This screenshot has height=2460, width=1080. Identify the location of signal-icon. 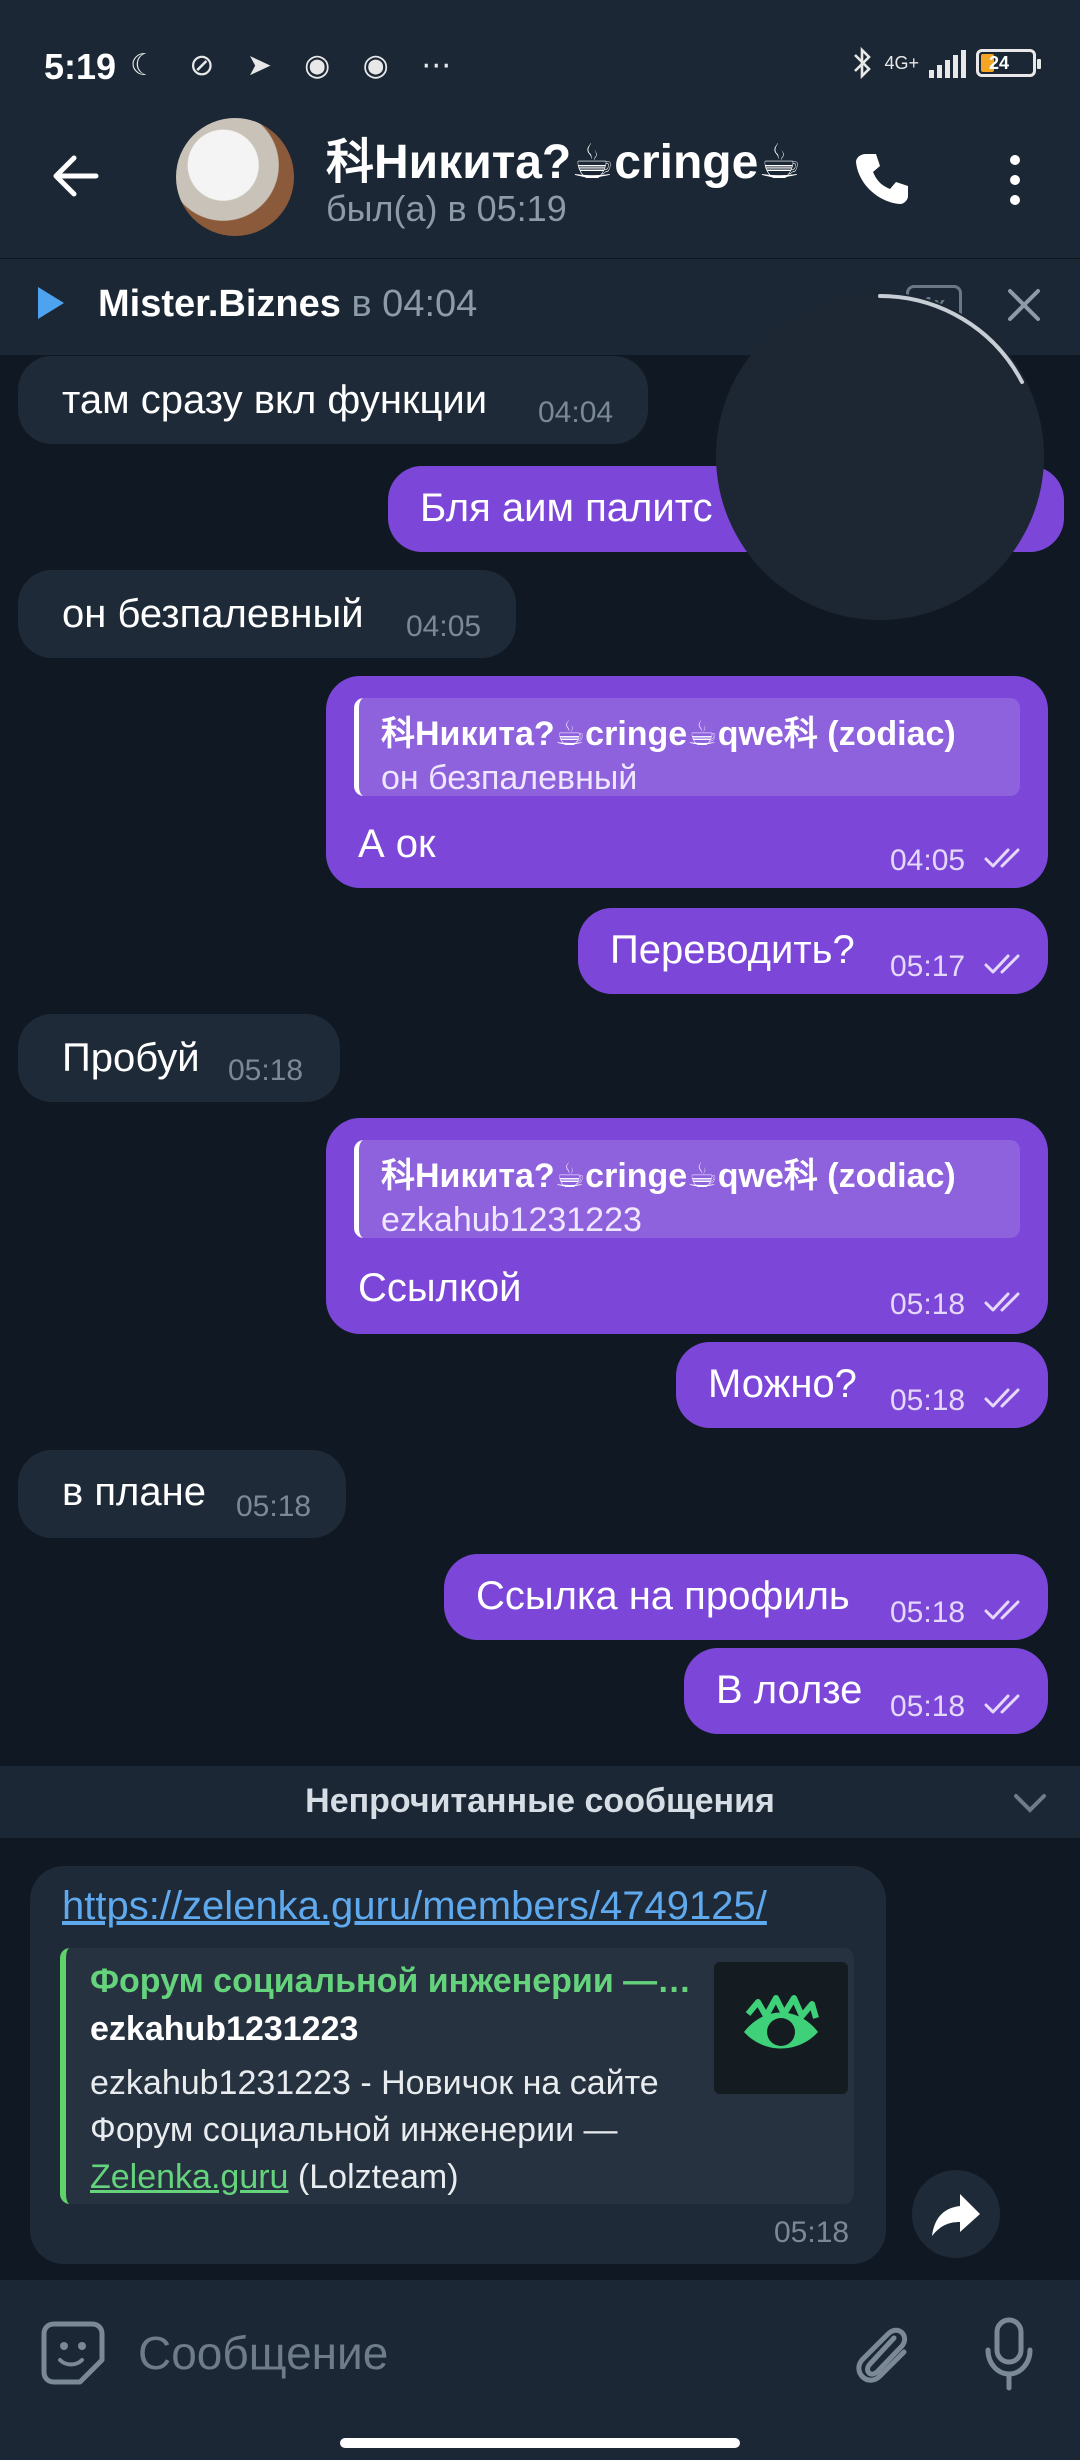
(947, 63).